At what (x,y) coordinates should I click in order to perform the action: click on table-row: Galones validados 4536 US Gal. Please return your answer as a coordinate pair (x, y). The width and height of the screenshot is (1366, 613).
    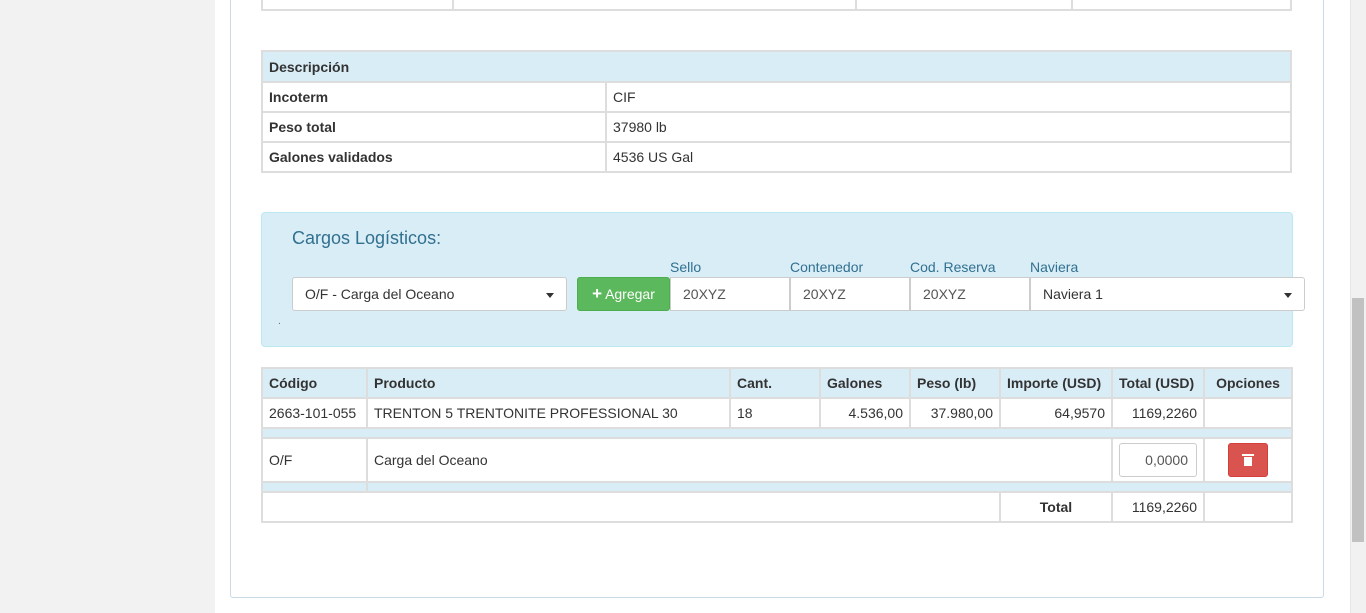
    Looking at the image, I should click on (776, 157).